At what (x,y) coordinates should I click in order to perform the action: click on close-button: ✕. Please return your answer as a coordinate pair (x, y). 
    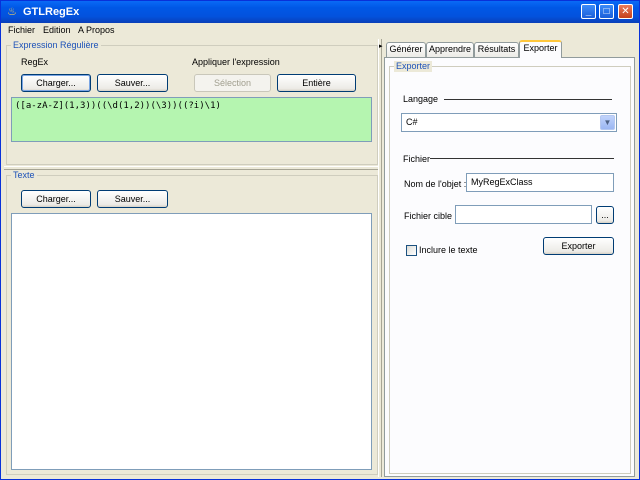
    Looking at the image, I should click on (625, 11).